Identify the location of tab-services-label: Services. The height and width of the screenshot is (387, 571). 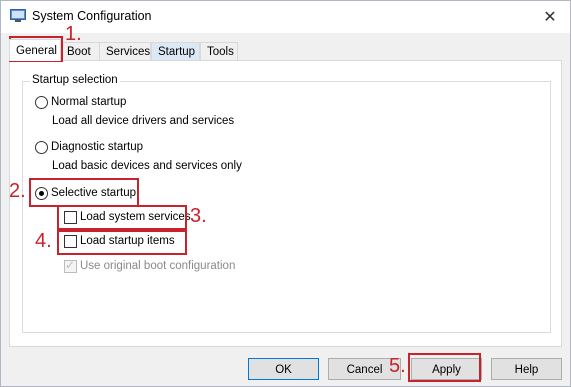
(128, 52).